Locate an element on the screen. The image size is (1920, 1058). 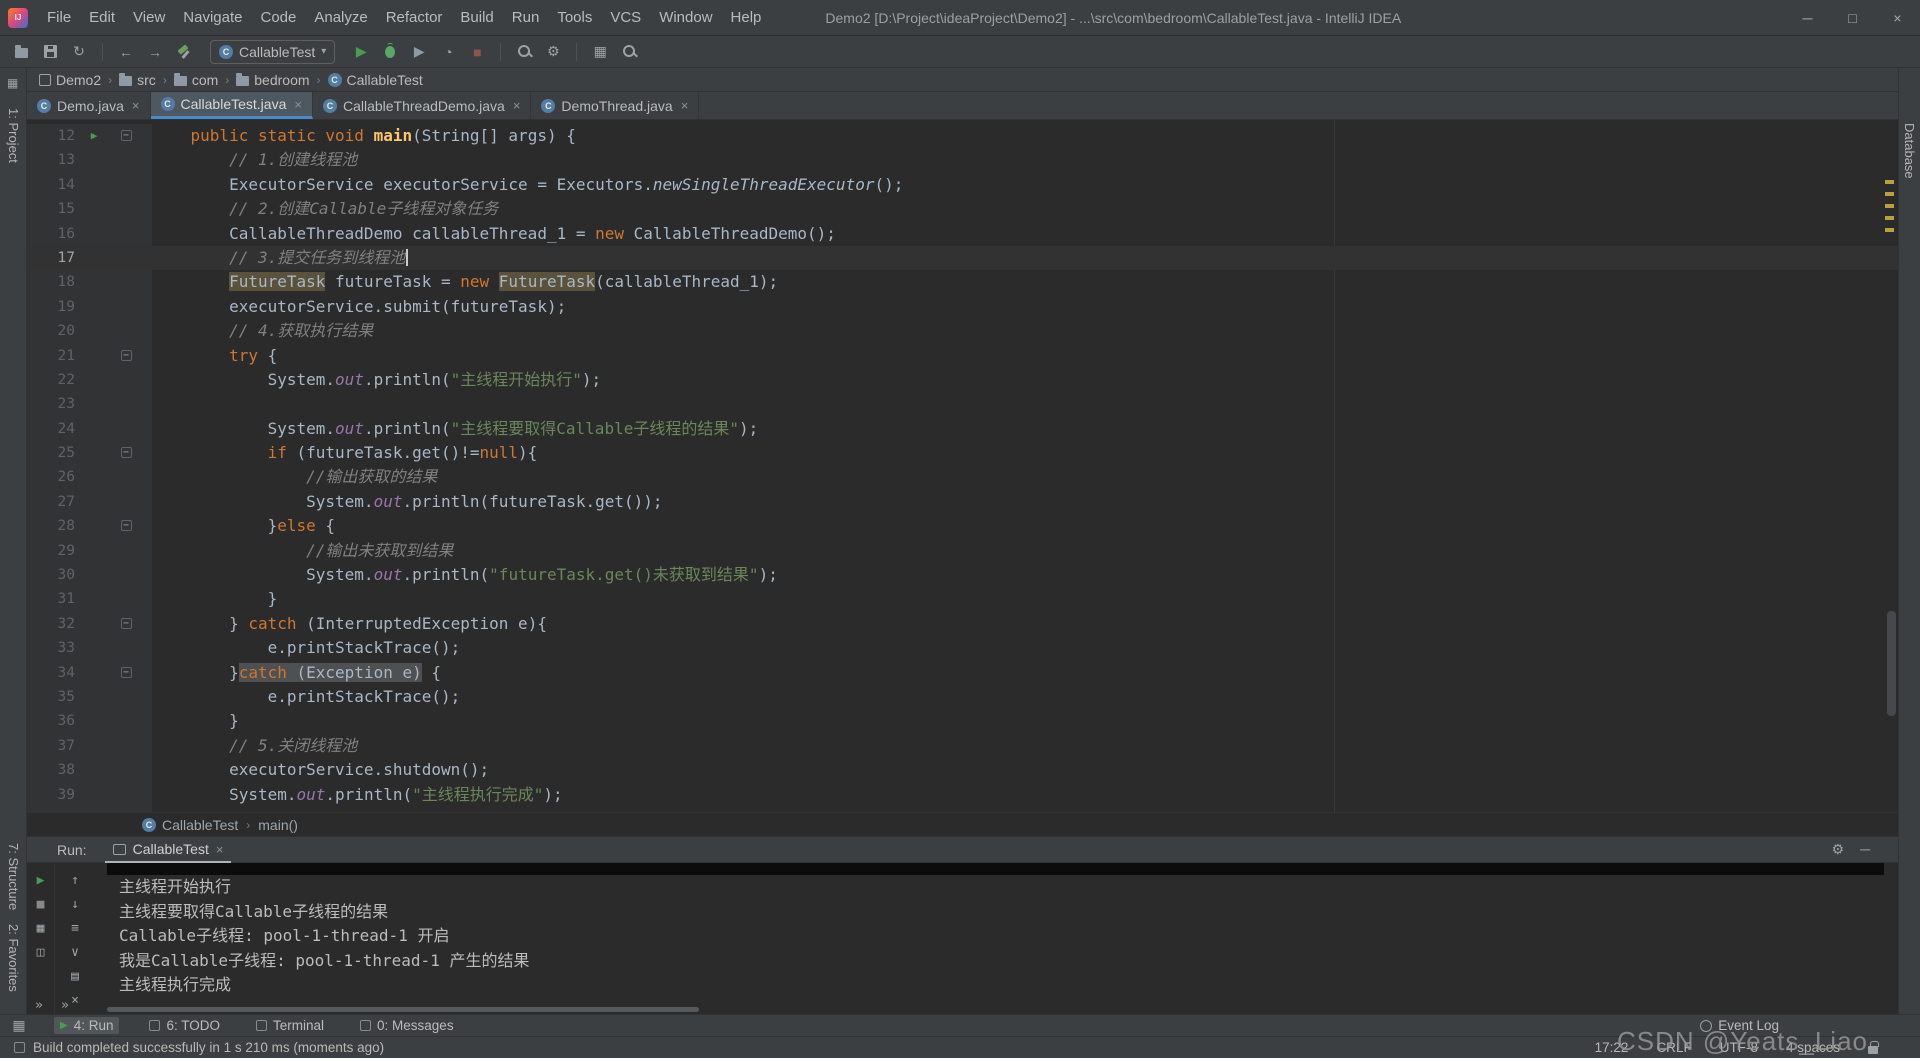
tab-demo-java: C Demo.java × is located at coordinates (89, 105).